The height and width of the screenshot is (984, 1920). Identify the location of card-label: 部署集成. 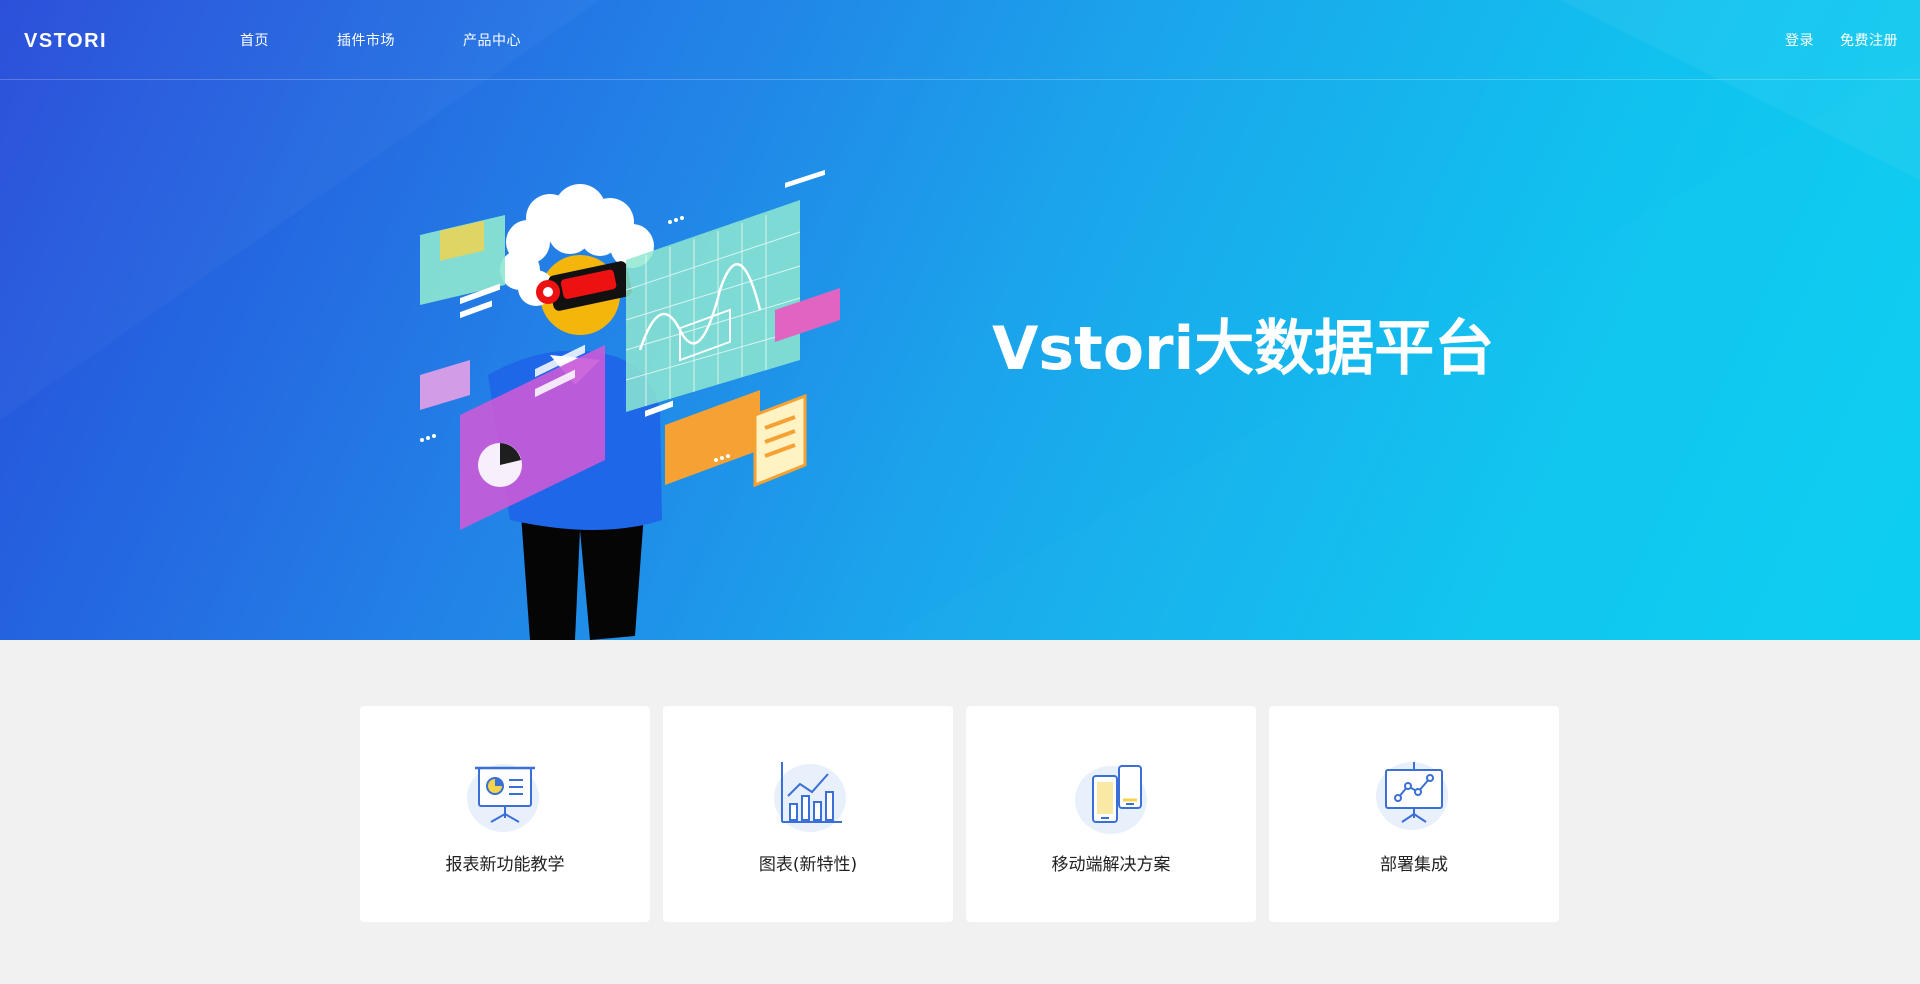
(1414, 865).